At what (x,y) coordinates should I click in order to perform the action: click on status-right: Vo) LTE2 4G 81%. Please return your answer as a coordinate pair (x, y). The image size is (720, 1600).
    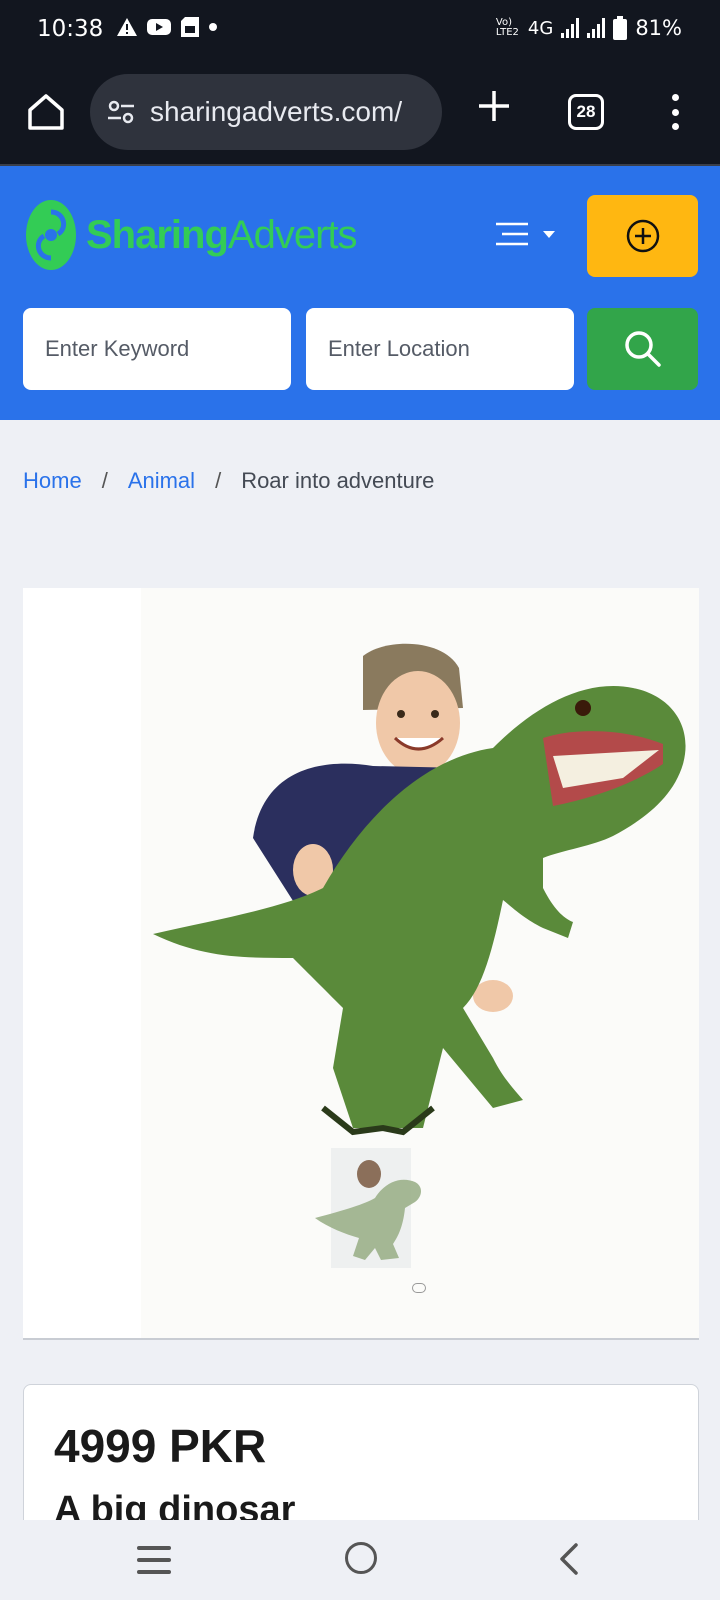
    Looking at the image, I should click on (589, 28).